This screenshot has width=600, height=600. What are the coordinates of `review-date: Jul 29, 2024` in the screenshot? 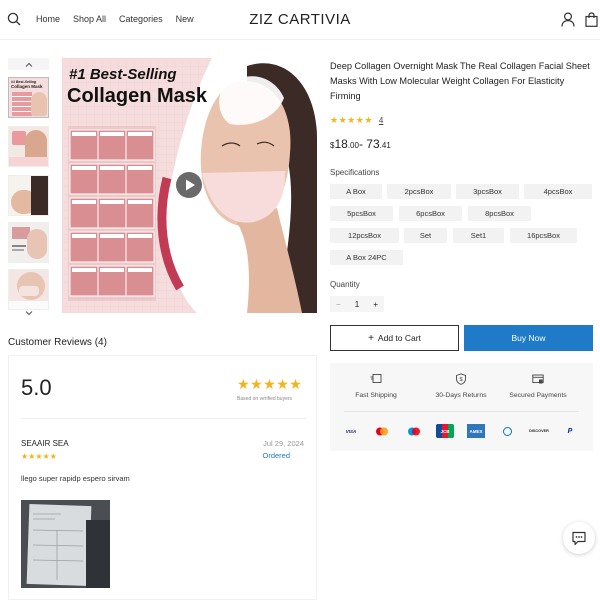 It's located at (283, 443).